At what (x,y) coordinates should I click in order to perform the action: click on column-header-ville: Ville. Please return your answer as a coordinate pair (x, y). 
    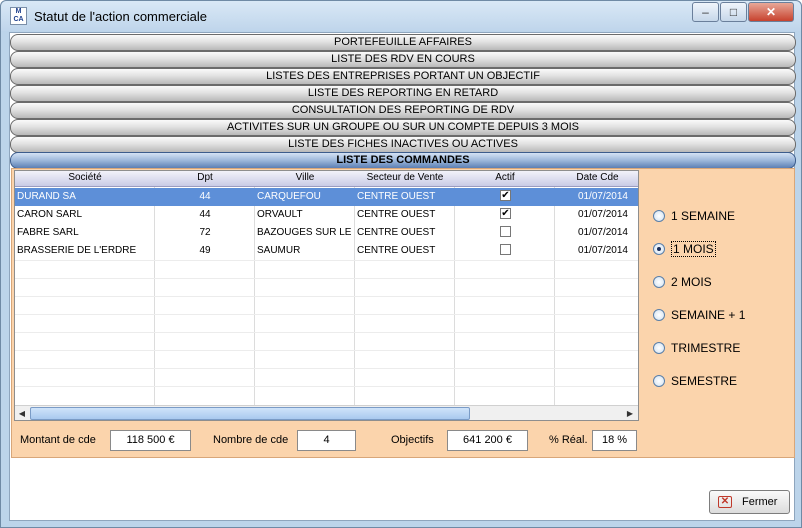
    Looking at the image, I should click on (305, 177).